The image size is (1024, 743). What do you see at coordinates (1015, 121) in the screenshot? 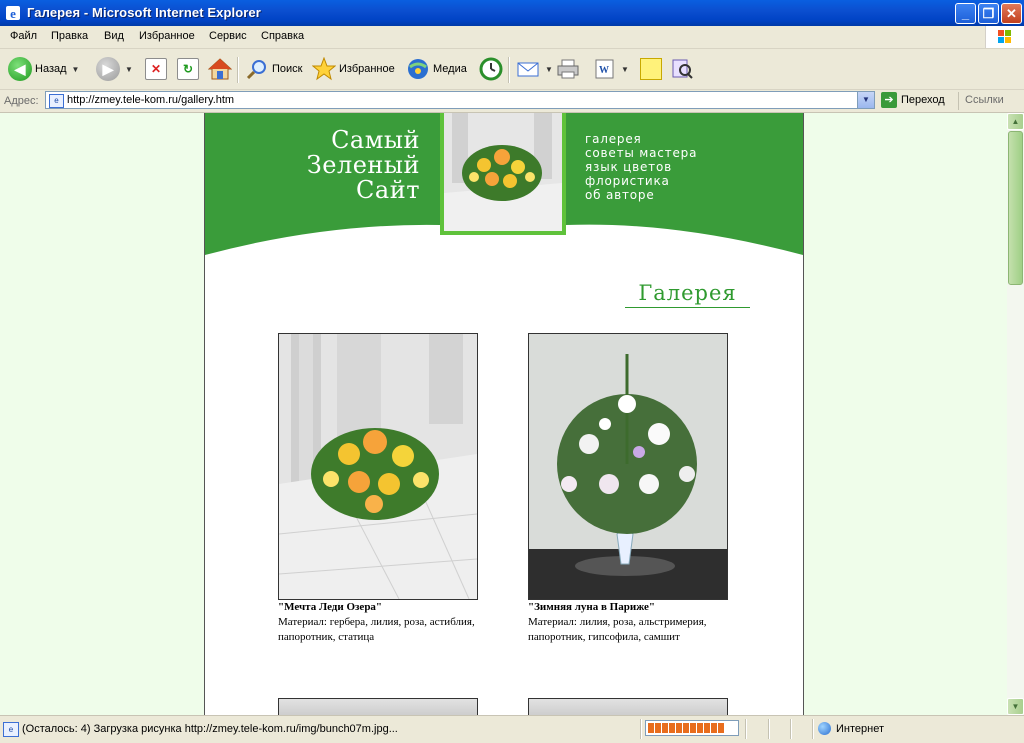
I see `scroll-up-button: ▲` at bounding box center [1015, 121].